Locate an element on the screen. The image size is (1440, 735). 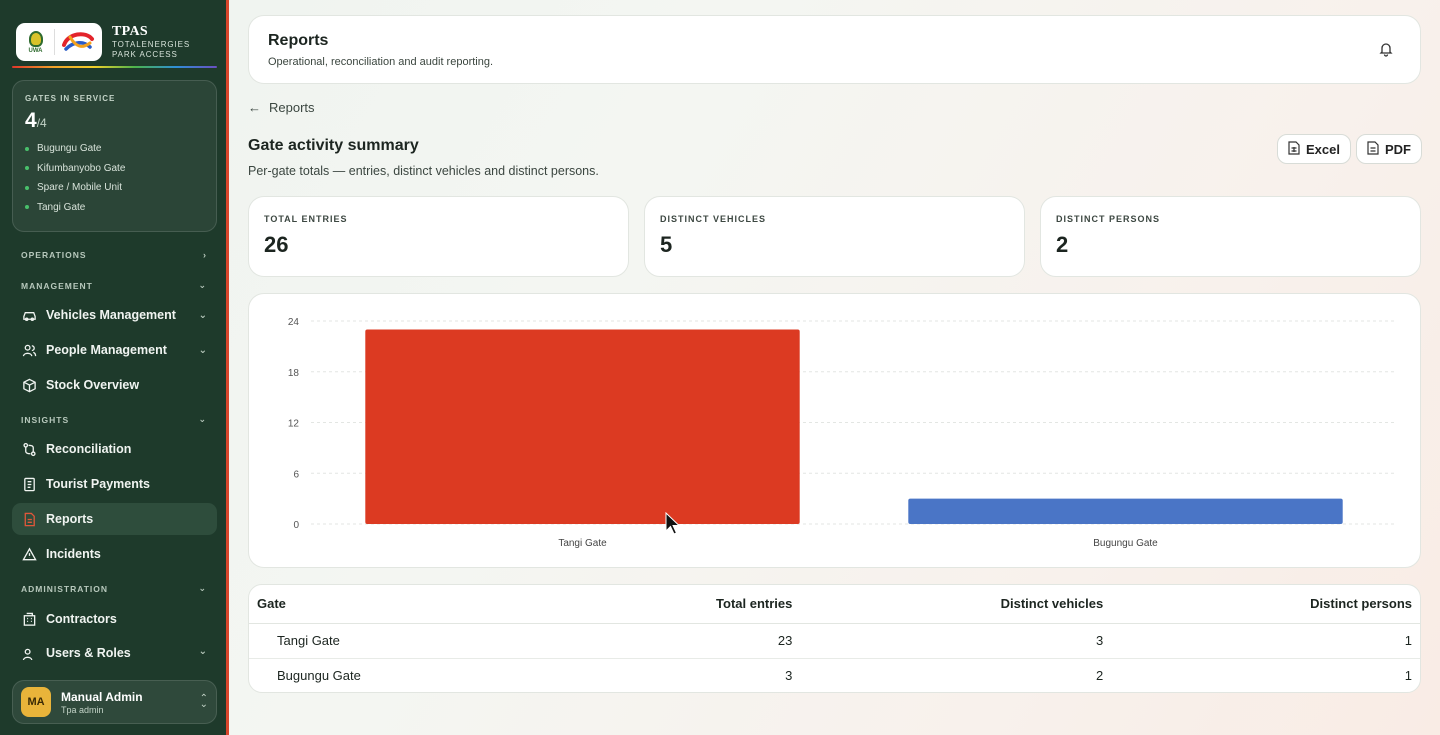
export-pdf-button: PDF is located at coordinates (1389, 149).